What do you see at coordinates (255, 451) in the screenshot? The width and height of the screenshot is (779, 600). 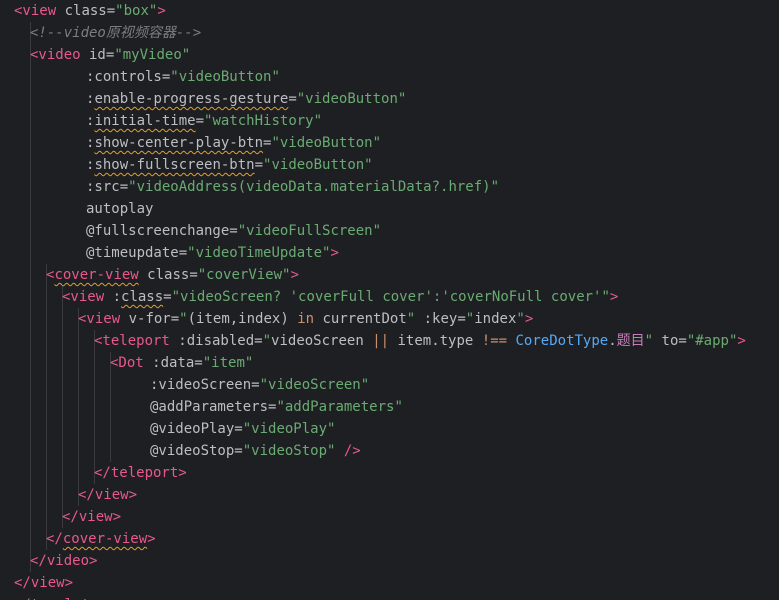 I see `code-line: @videoStop="videoStop" />` at bounding box center [255, 451].